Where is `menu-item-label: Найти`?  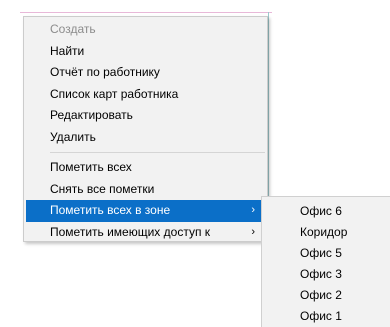
menu-item-label: Найти is located at coordinates (67, 50).